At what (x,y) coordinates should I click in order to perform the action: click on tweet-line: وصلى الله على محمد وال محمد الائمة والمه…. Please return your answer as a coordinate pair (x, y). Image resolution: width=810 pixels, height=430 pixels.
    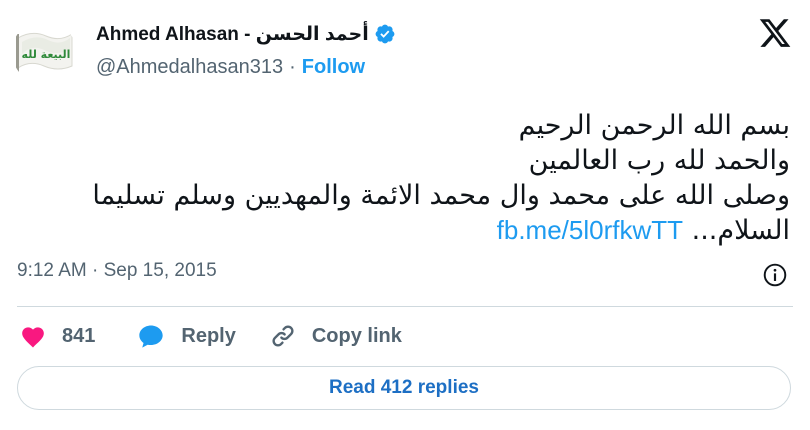
    Looking at the image, I should click on (441, 195).